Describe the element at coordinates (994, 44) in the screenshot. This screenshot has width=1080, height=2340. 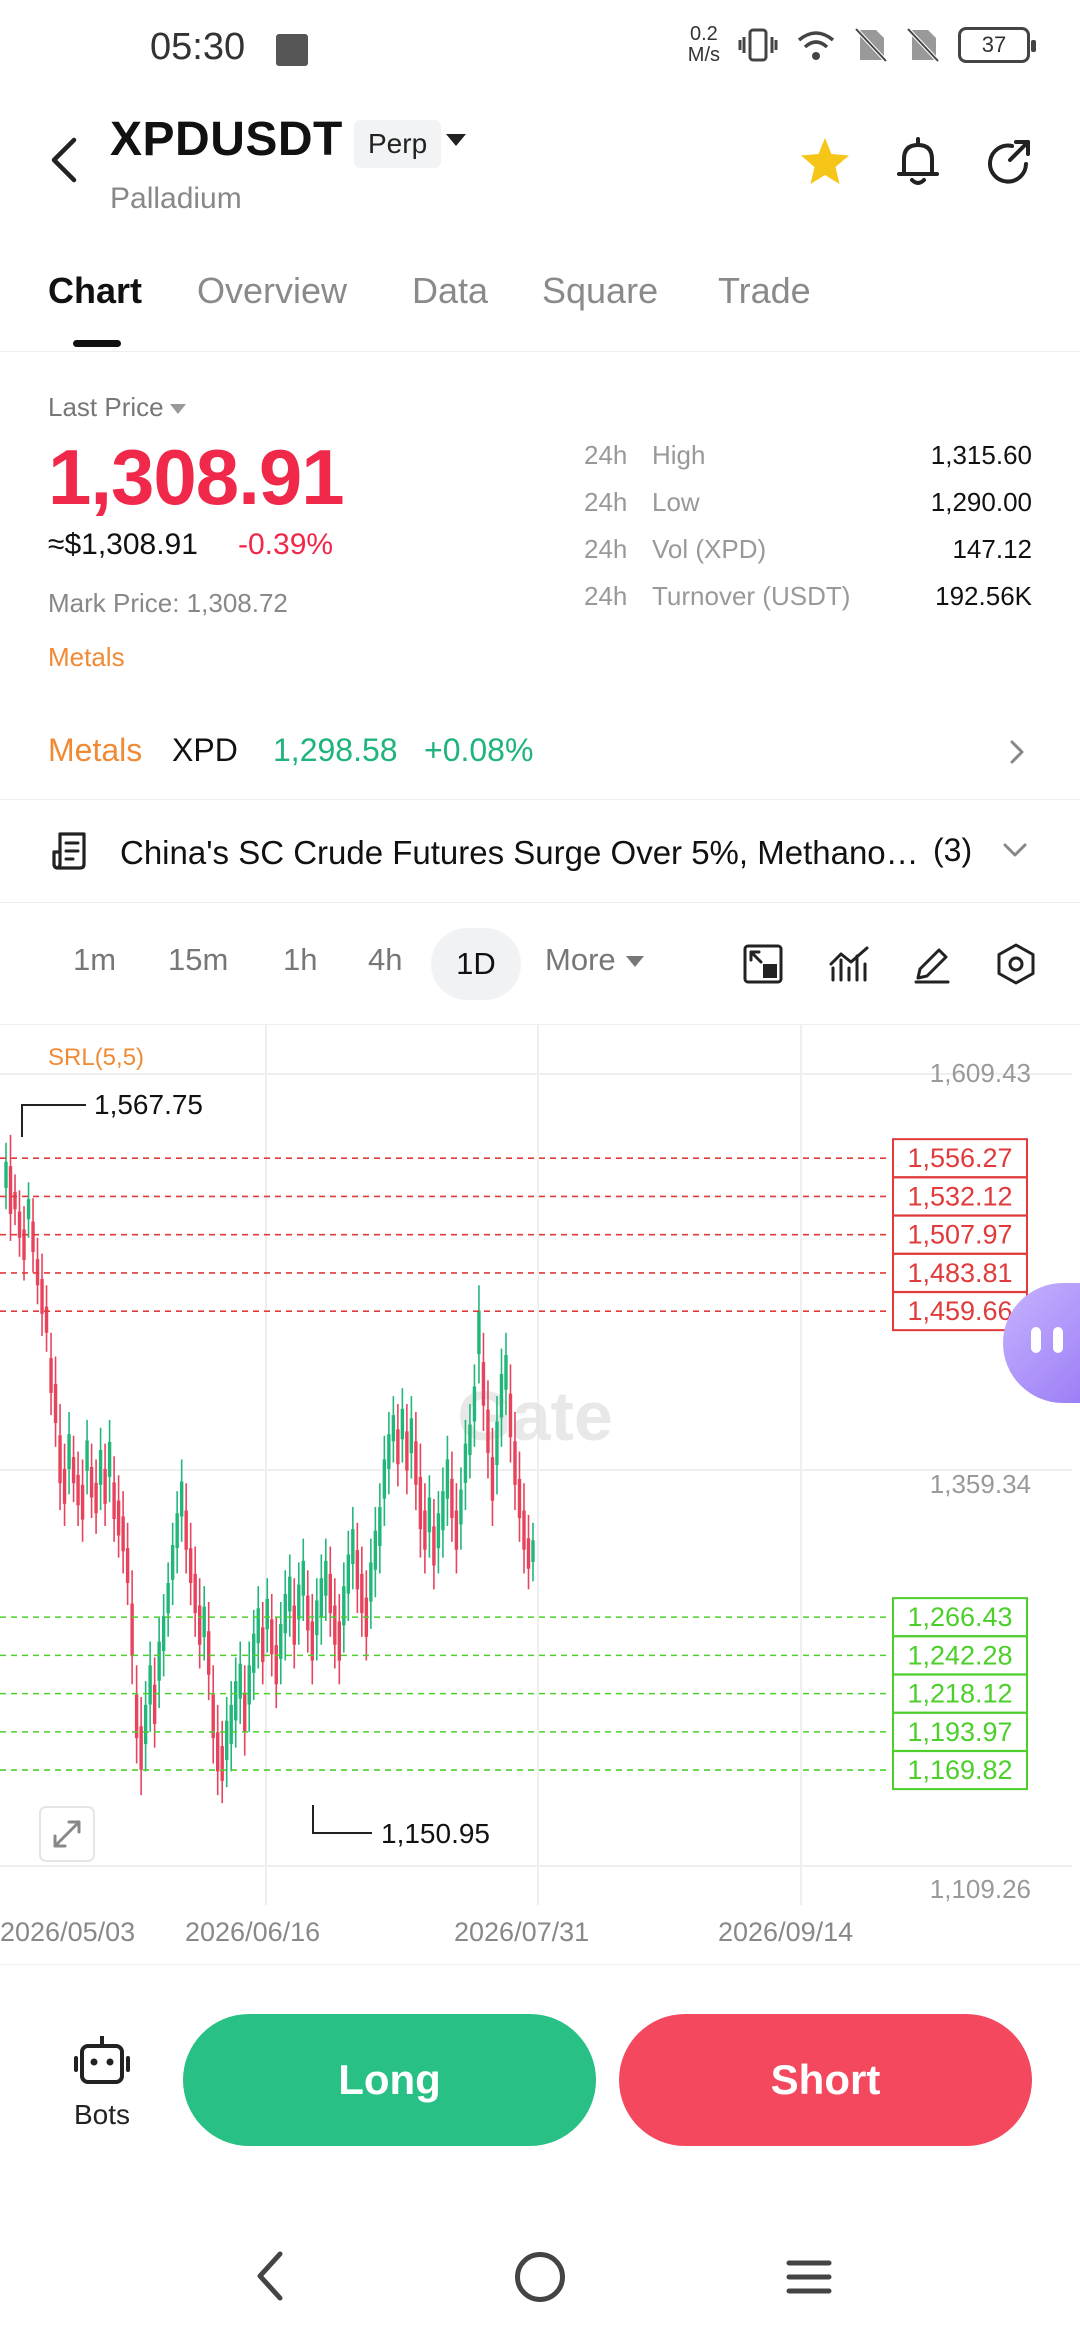
I see `battery-level: 37` at that location.